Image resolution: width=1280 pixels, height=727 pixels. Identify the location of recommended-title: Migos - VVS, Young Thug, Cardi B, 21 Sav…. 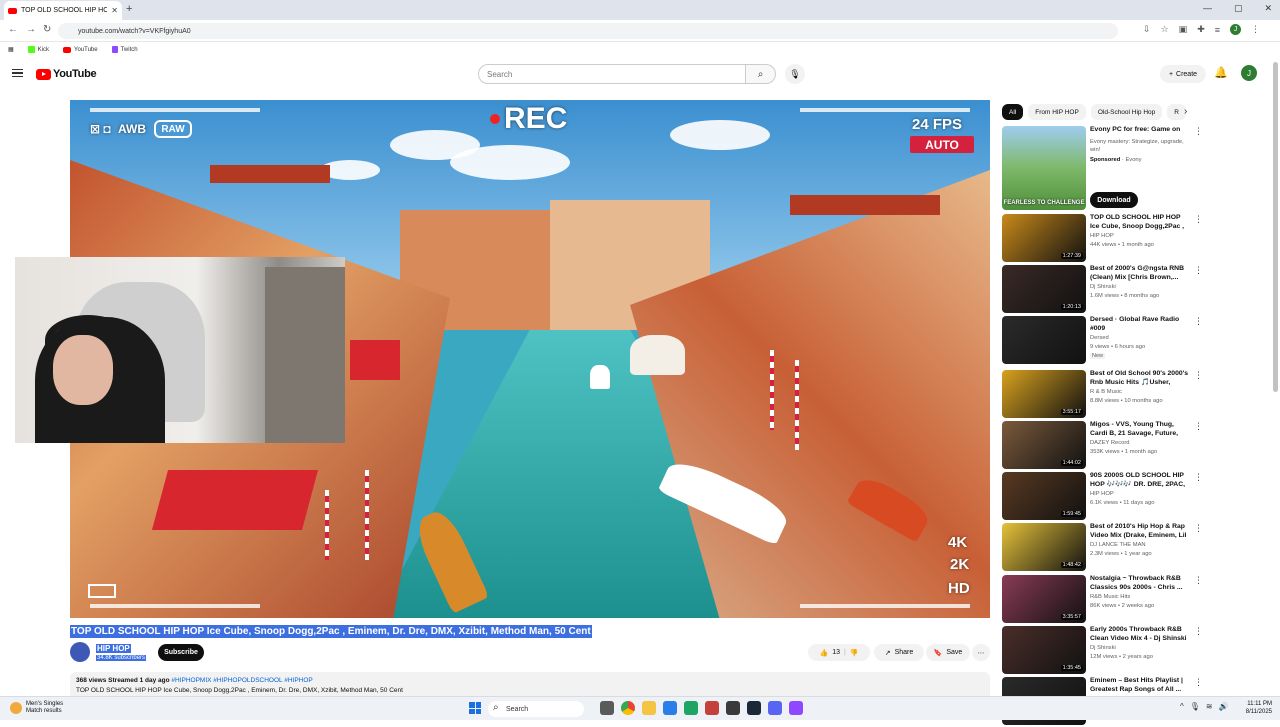
(1140, 429).